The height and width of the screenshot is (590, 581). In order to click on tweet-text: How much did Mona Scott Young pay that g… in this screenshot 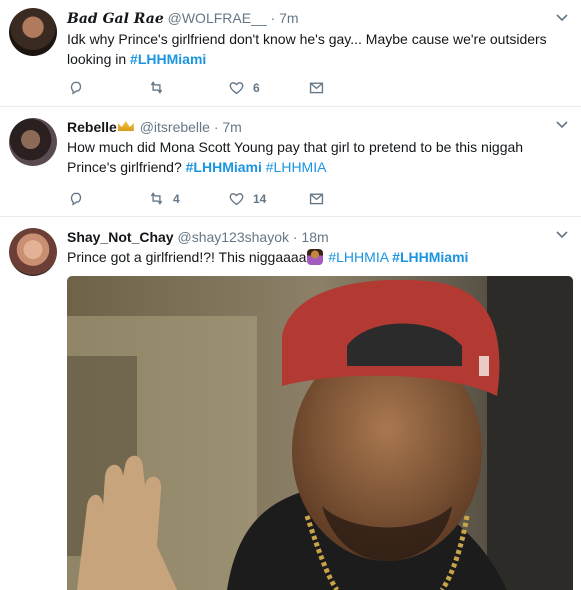, I will do `click(317, 157)`.